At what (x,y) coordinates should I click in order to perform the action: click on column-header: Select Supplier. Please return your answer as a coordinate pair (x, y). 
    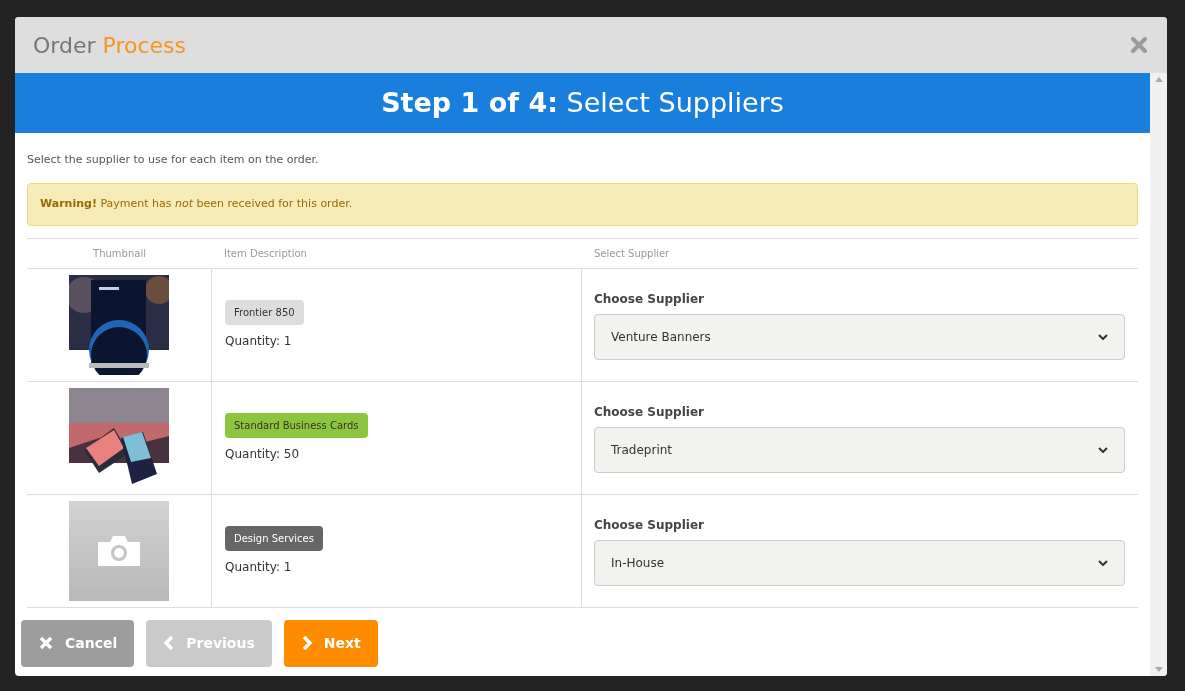
    Looking at the image, I should click on (632, 253).